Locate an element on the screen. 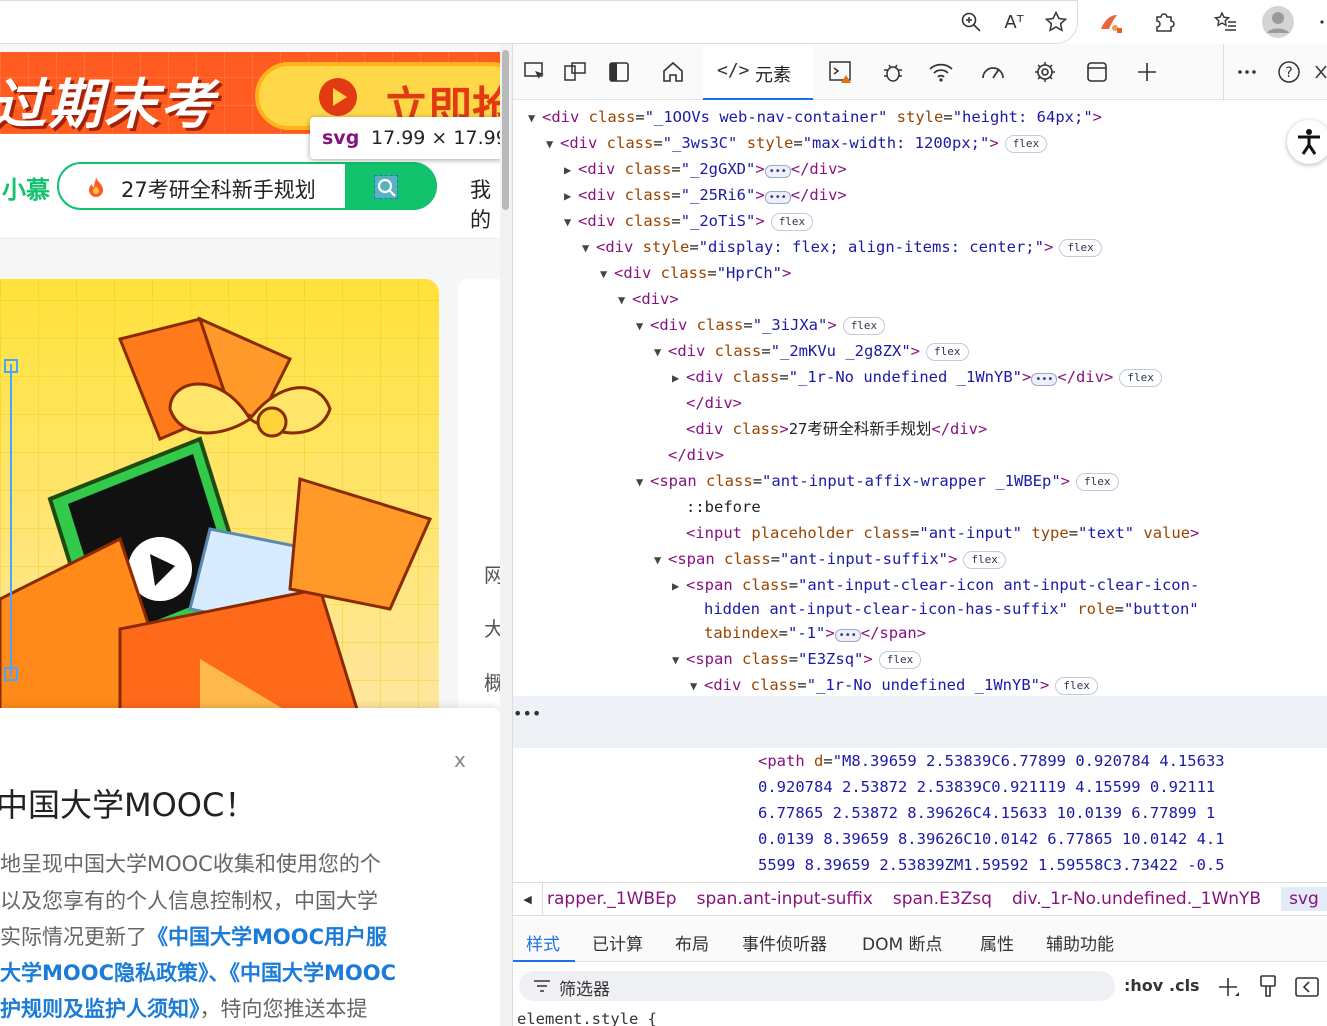  tab-dom-breakpoints: DOM 断点 is located at coordinates (902, 942).